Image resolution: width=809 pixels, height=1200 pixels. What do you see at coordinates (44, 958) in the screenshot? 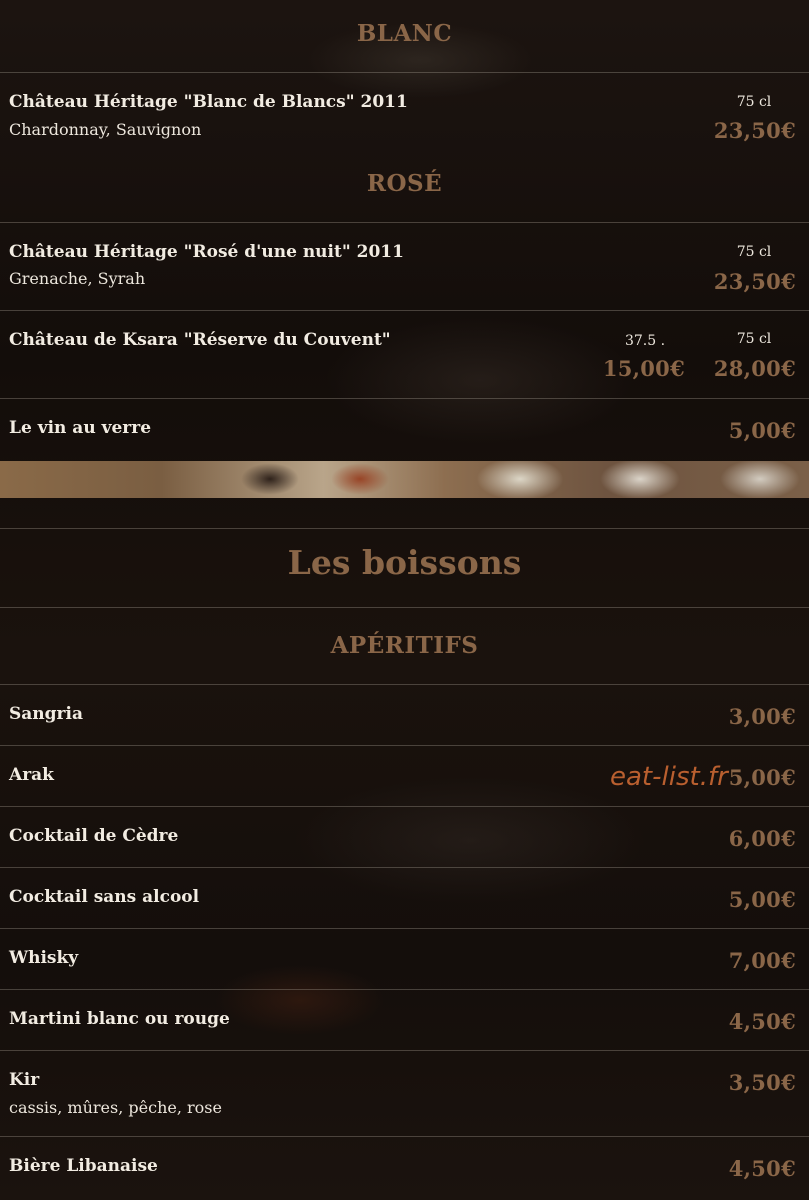
I see `drink-name: Whisky` at bounding box center [44, 958].